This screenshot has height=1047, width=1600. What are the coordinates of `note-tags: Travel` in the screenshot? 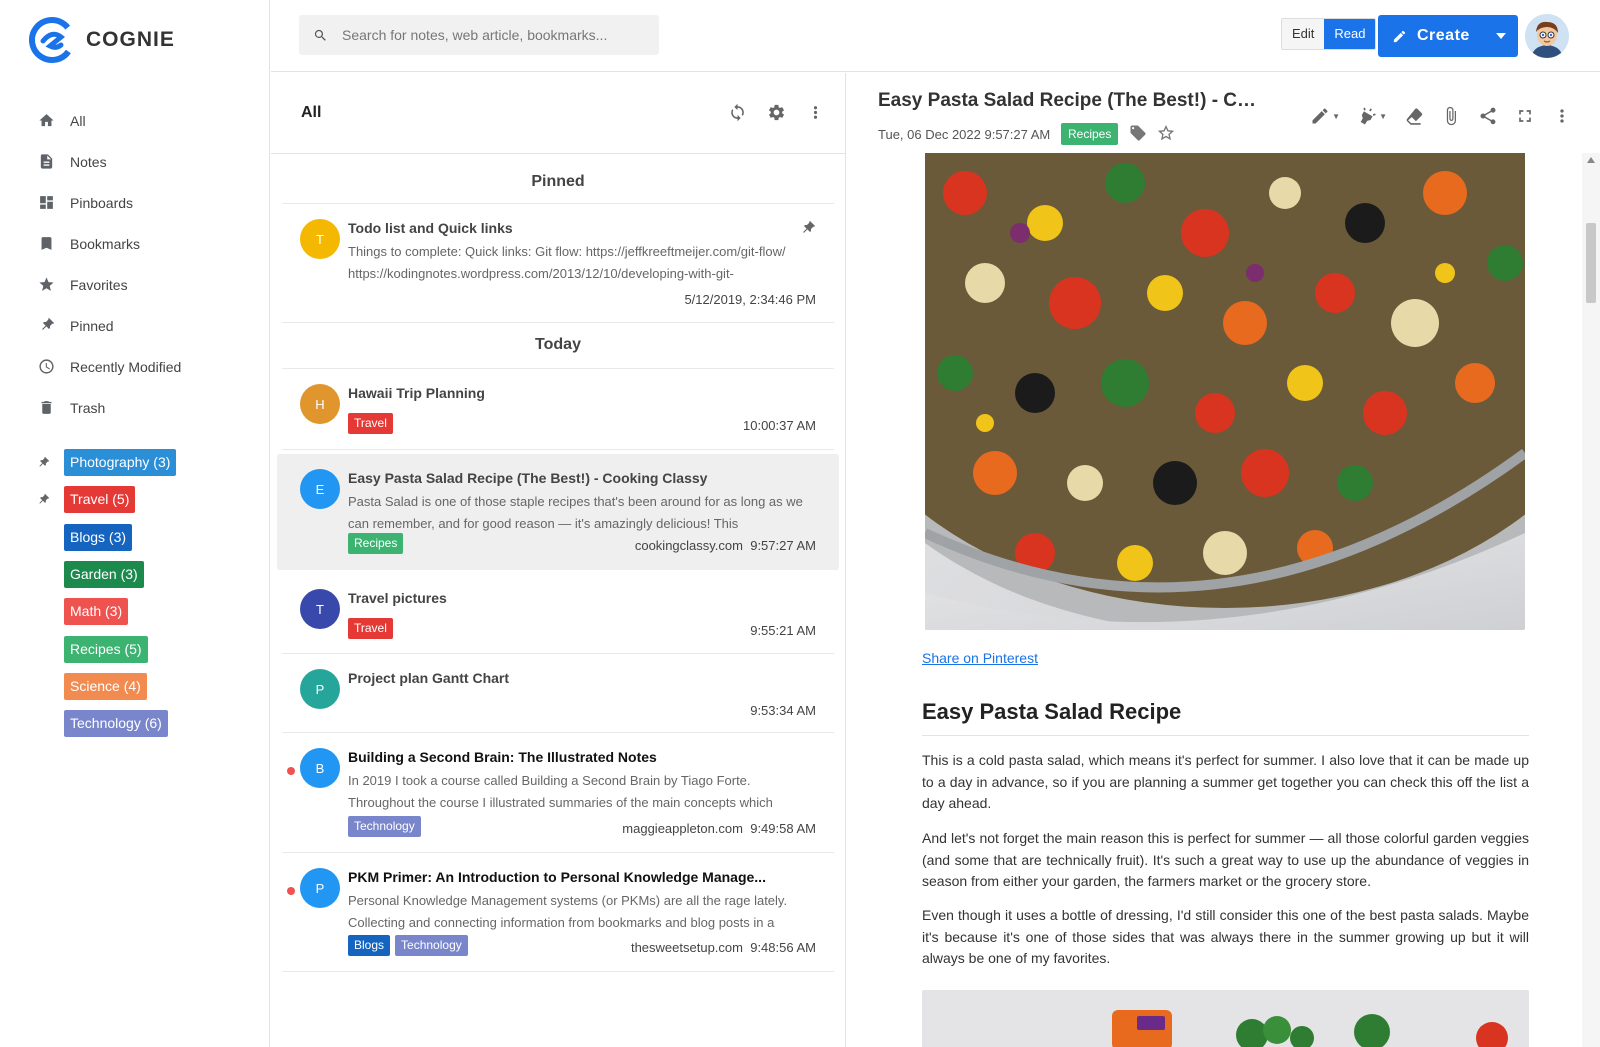 It's located at (370, 423).